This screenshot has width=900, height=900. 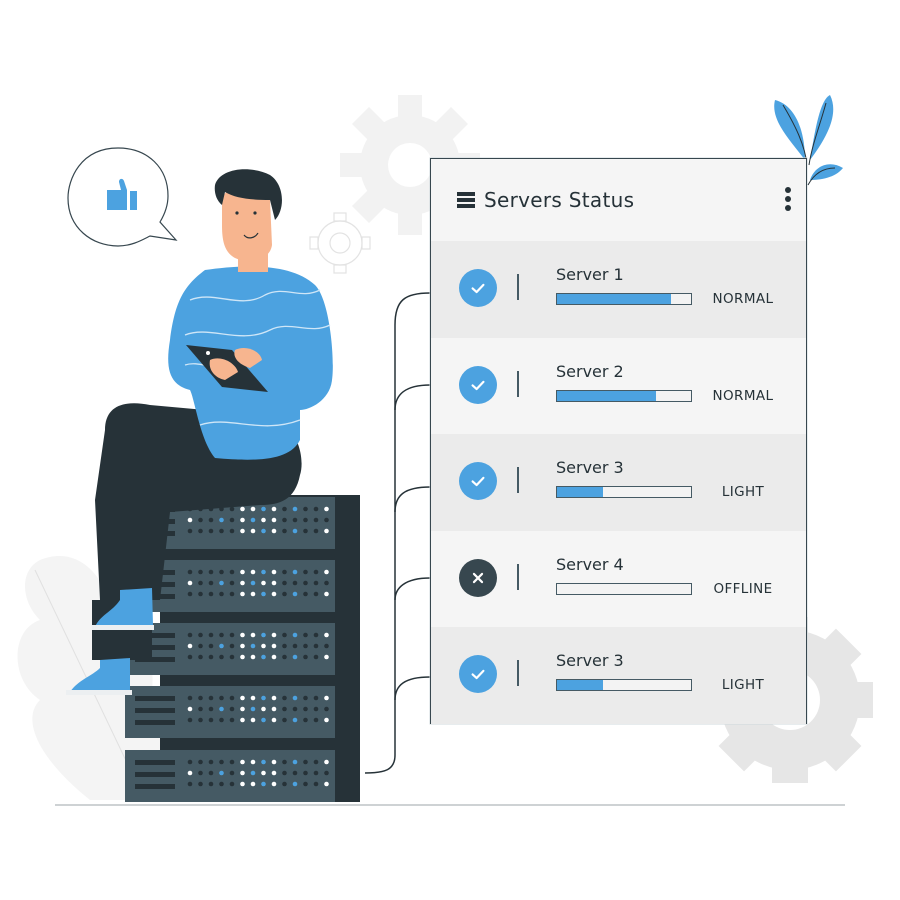 What do you see at coordinates (618, 579) in the screenshot?
I see `server-row: Server 4 OFFLINE` at bounding box center [618, 579].